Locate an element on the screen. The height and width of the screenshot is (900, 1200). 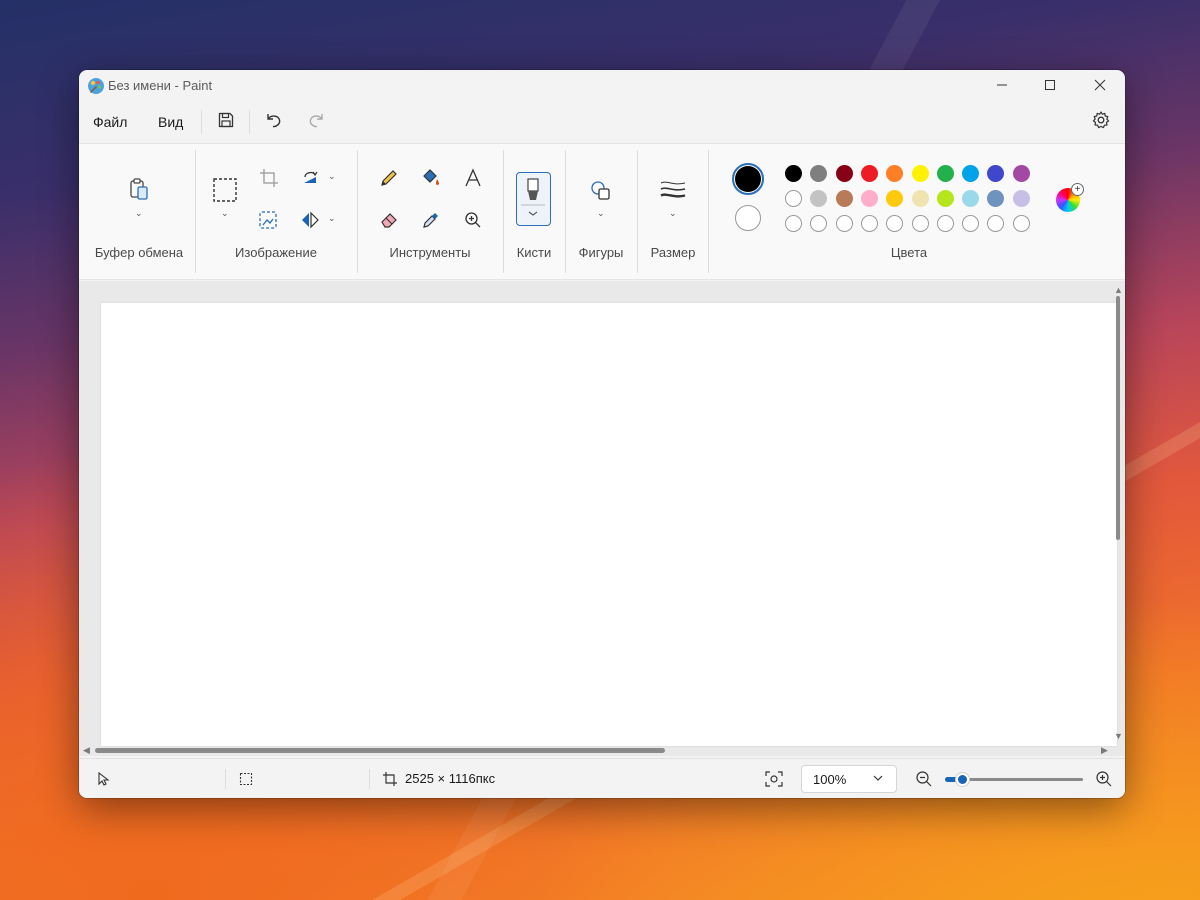
flip-button is located at coordinates (310, 220).